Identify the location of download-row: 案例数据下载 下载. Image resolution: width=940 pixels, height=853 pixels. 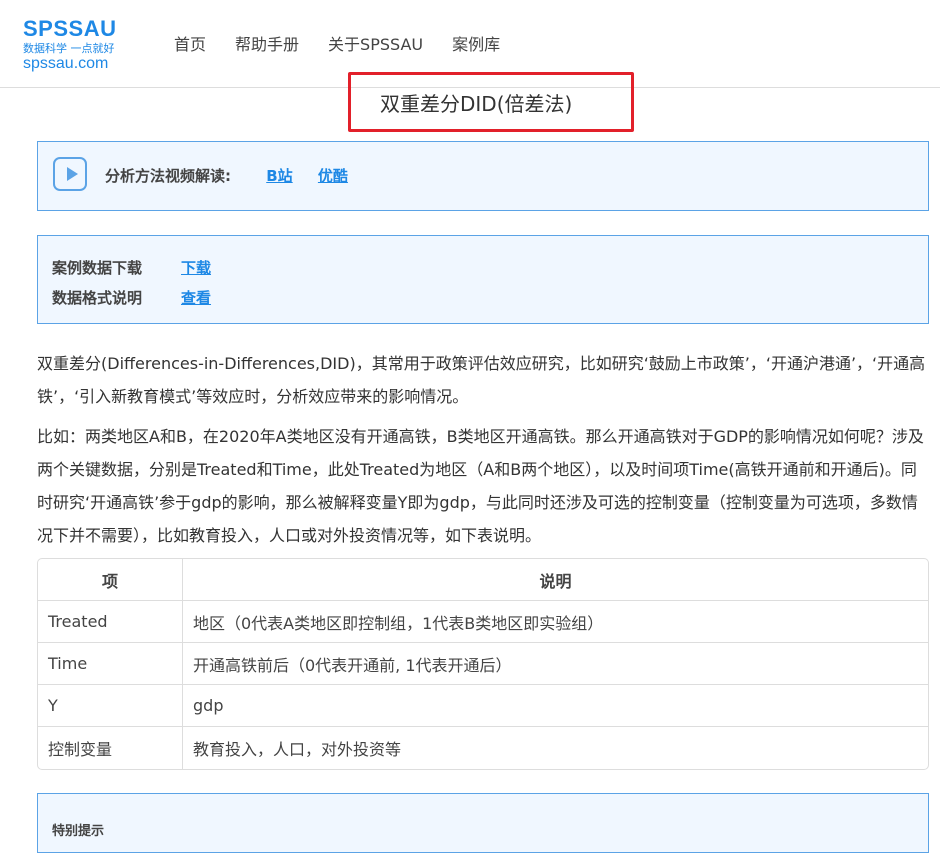
(131, 267).